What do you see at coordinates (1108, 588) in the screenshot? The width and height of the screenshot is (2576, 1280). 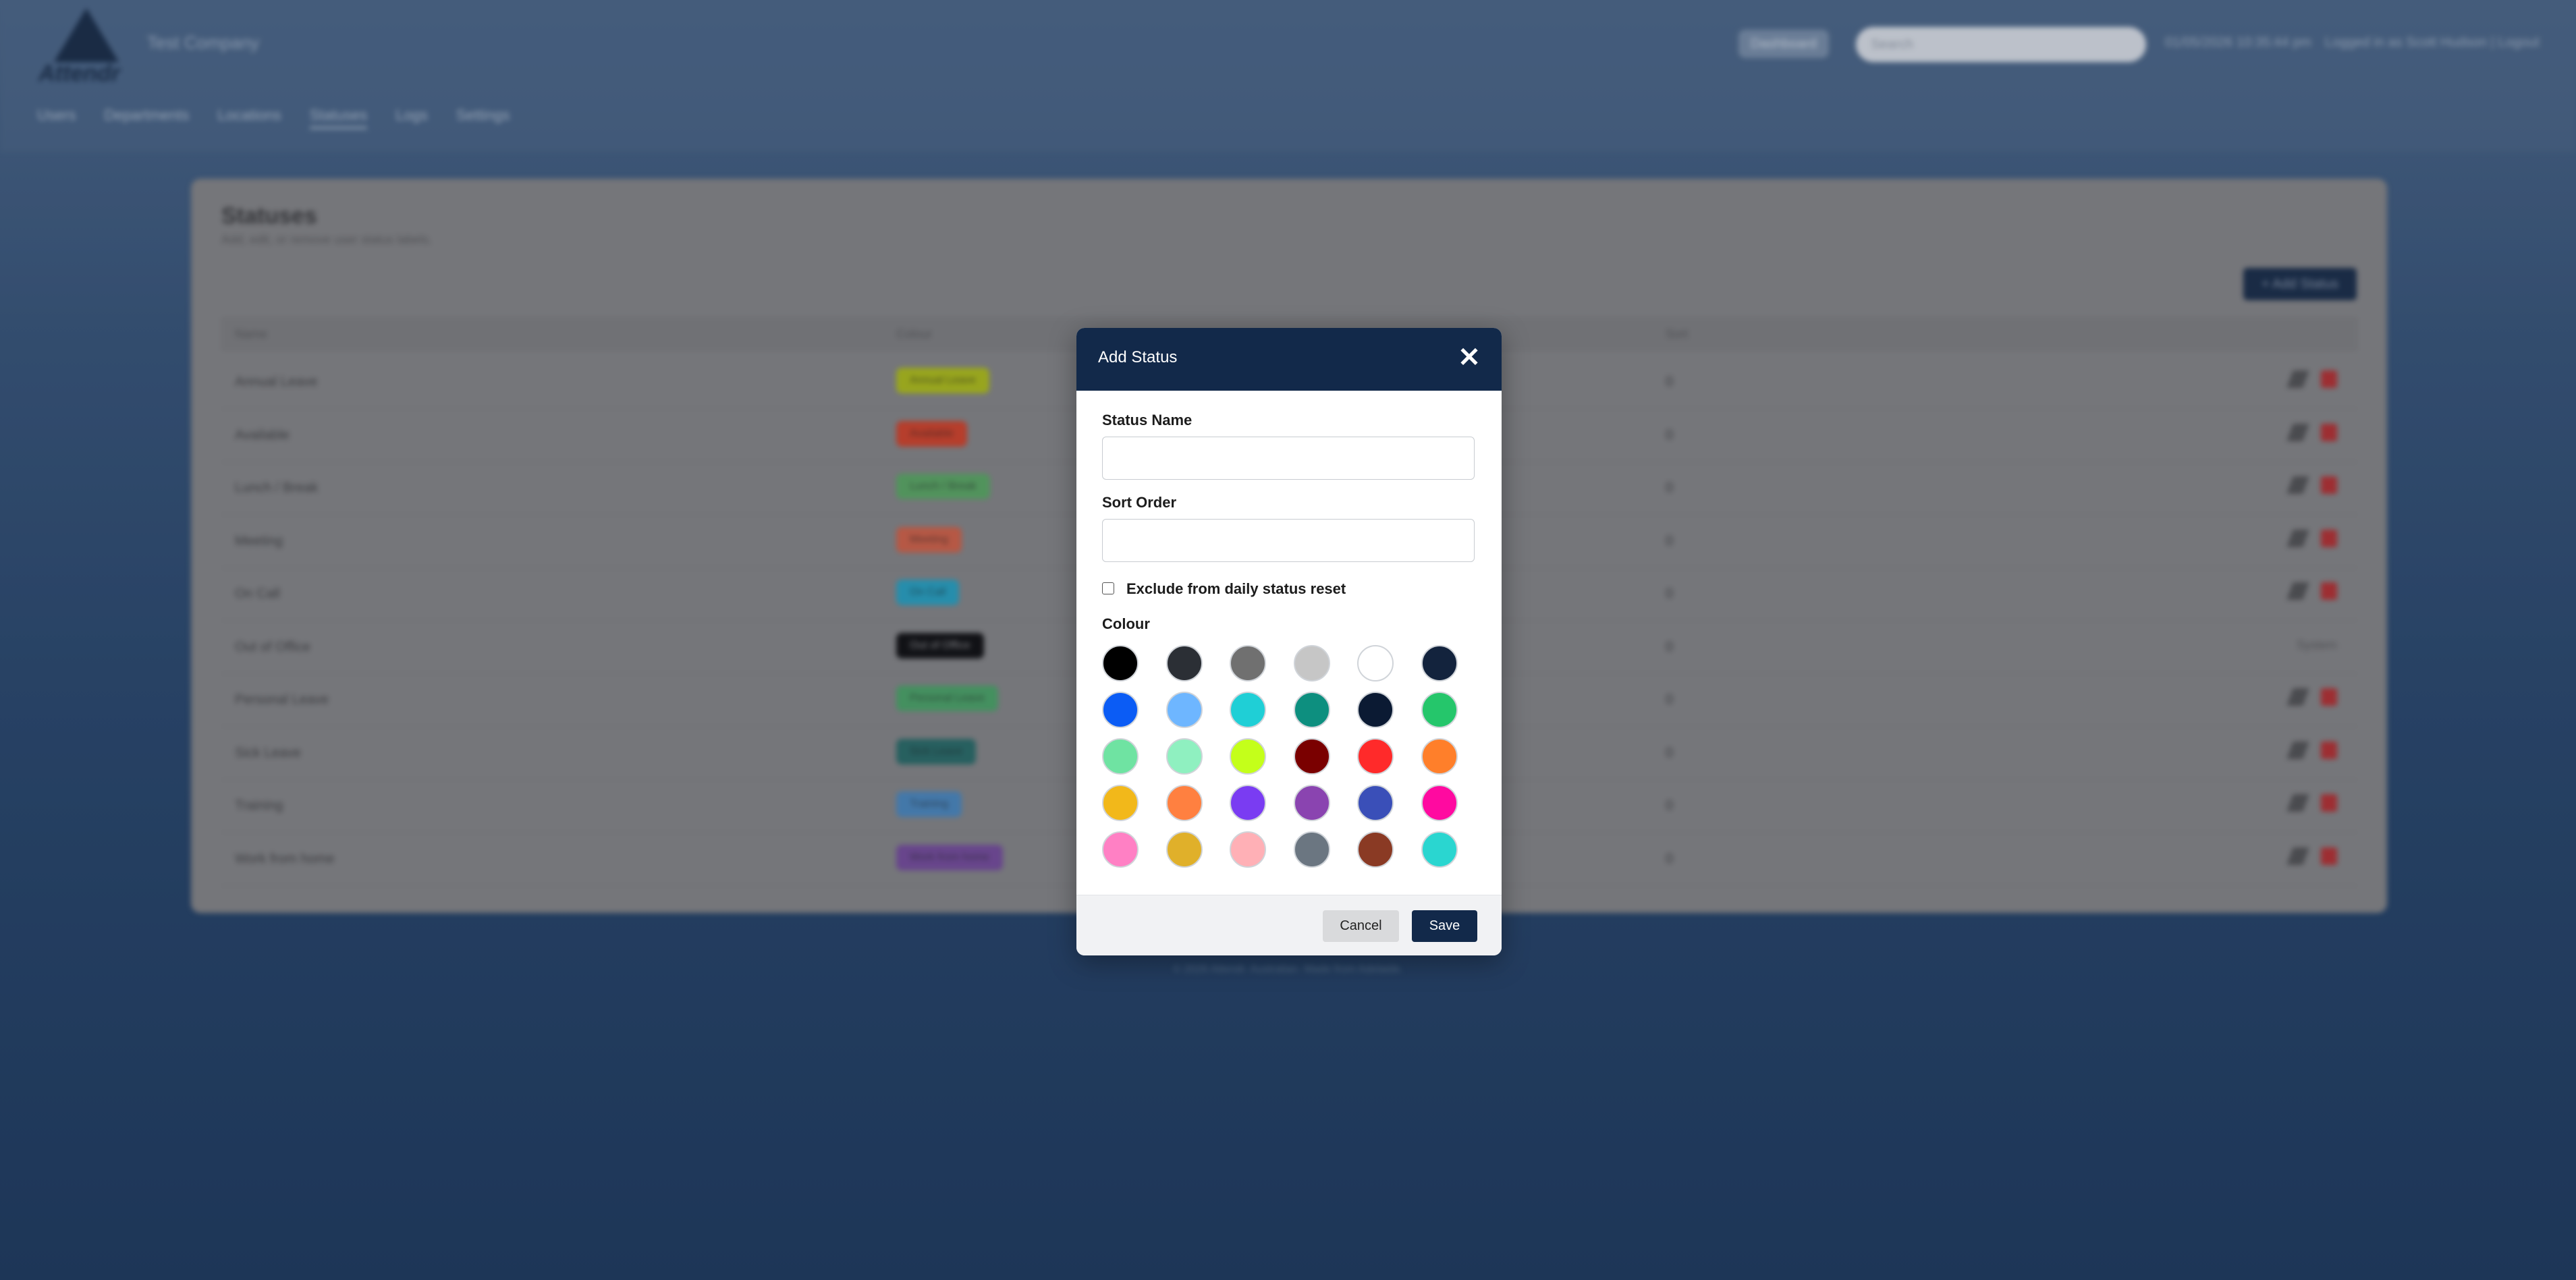 I see `exclude-reset-checkbox` at bounding box center [1108, 588].